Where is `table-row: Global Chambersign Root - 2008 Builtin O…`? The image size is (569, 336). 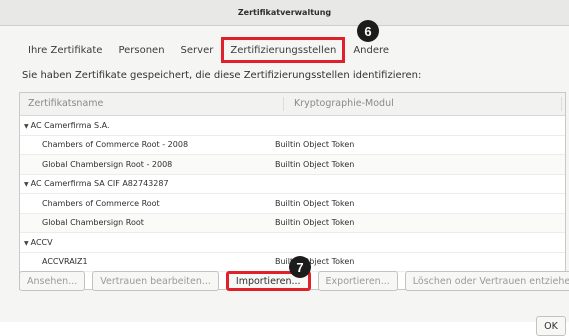
table-row: Global Chambersign Root - 2008 Builtin O… is located at coordinates (292, 165).